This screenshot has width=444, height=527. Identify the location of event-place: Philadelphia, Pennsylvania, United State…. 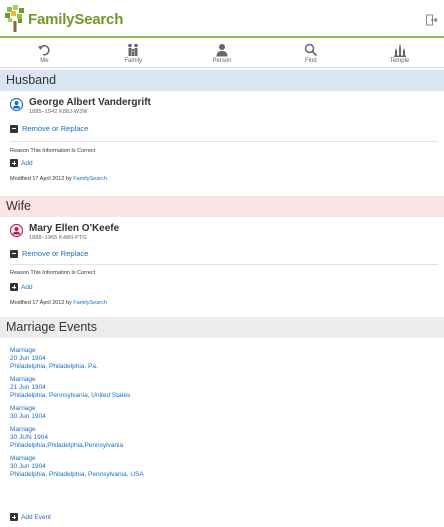
(70, 395).